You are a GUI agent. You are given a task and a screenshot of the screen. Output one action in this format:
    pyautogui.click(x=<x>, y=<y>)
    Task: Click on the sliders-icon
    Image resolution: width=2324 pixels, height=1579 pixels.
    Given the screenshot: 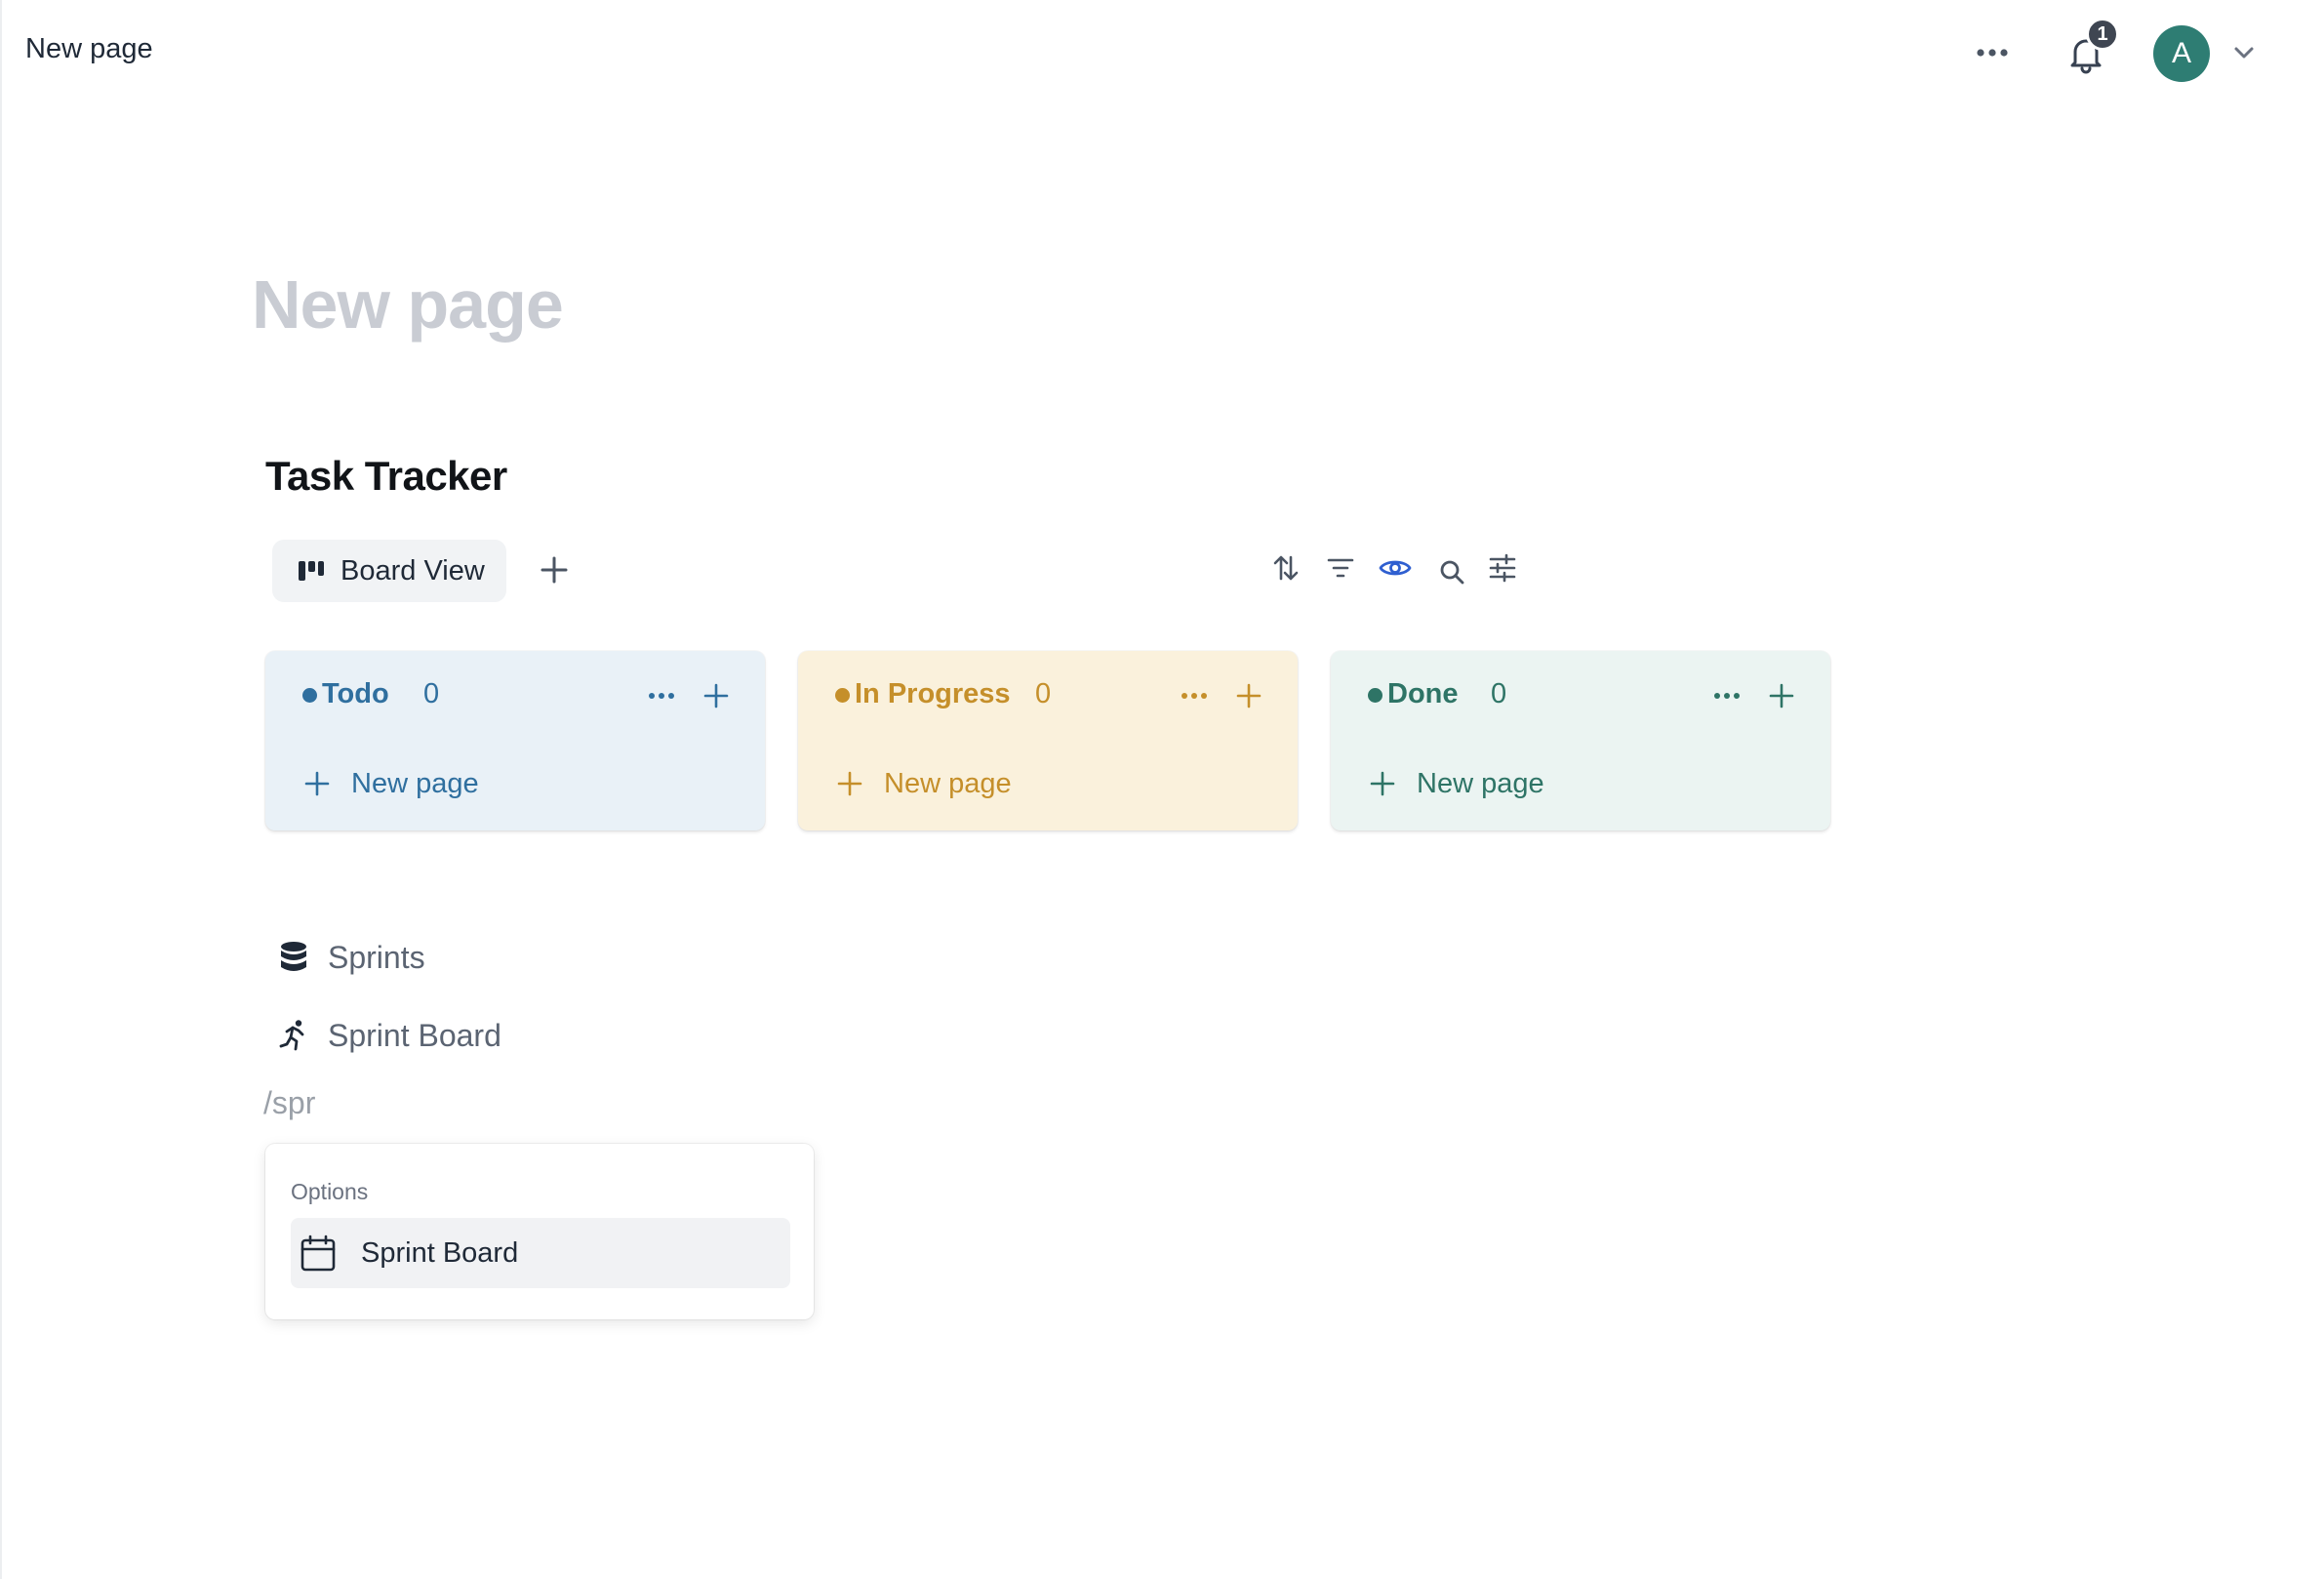 What is the action you would take?
    pyautogui.click(x=1502, y=568)
    